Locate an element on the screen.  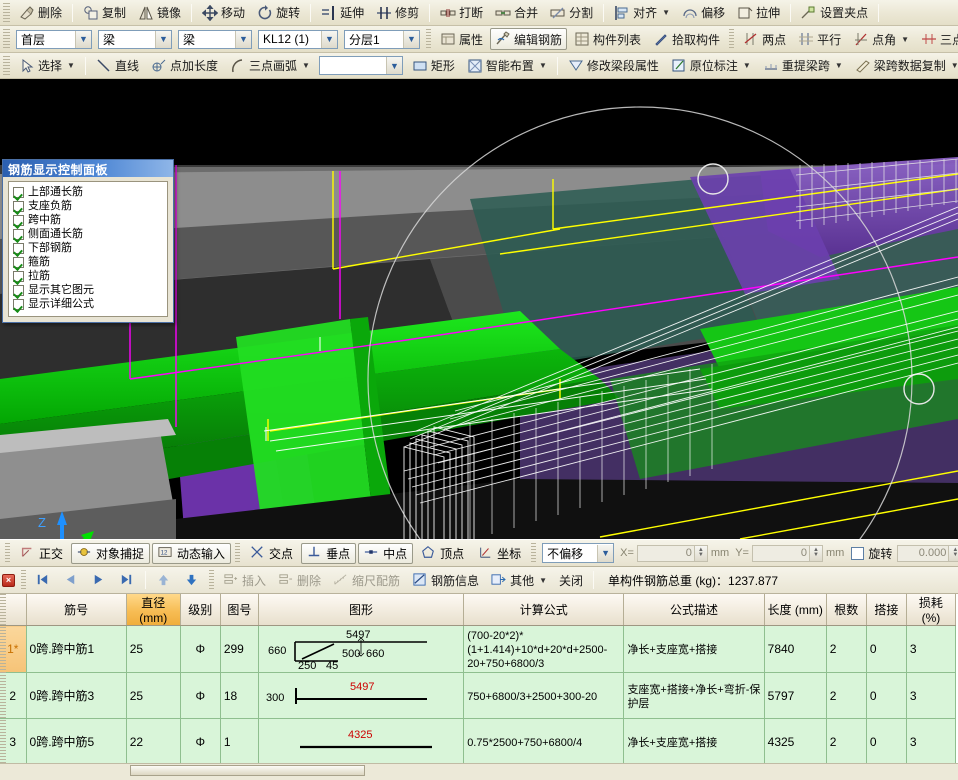
cell-formula: 750+6800/3+2500+300-20 is located at coordinates (544, 695).